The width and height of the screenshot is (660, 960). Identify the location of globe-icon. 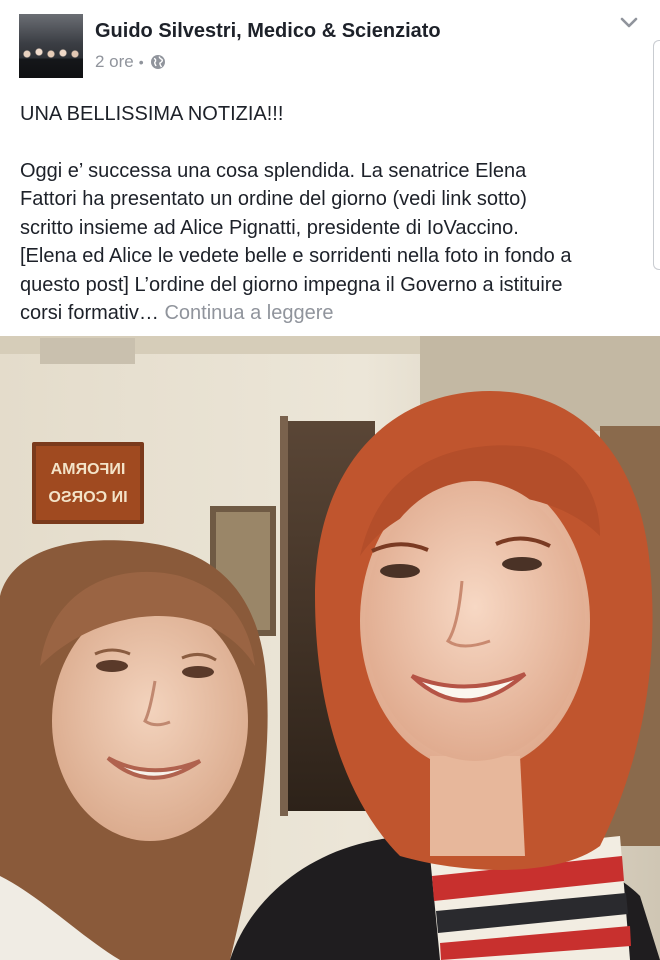
(158, 62).